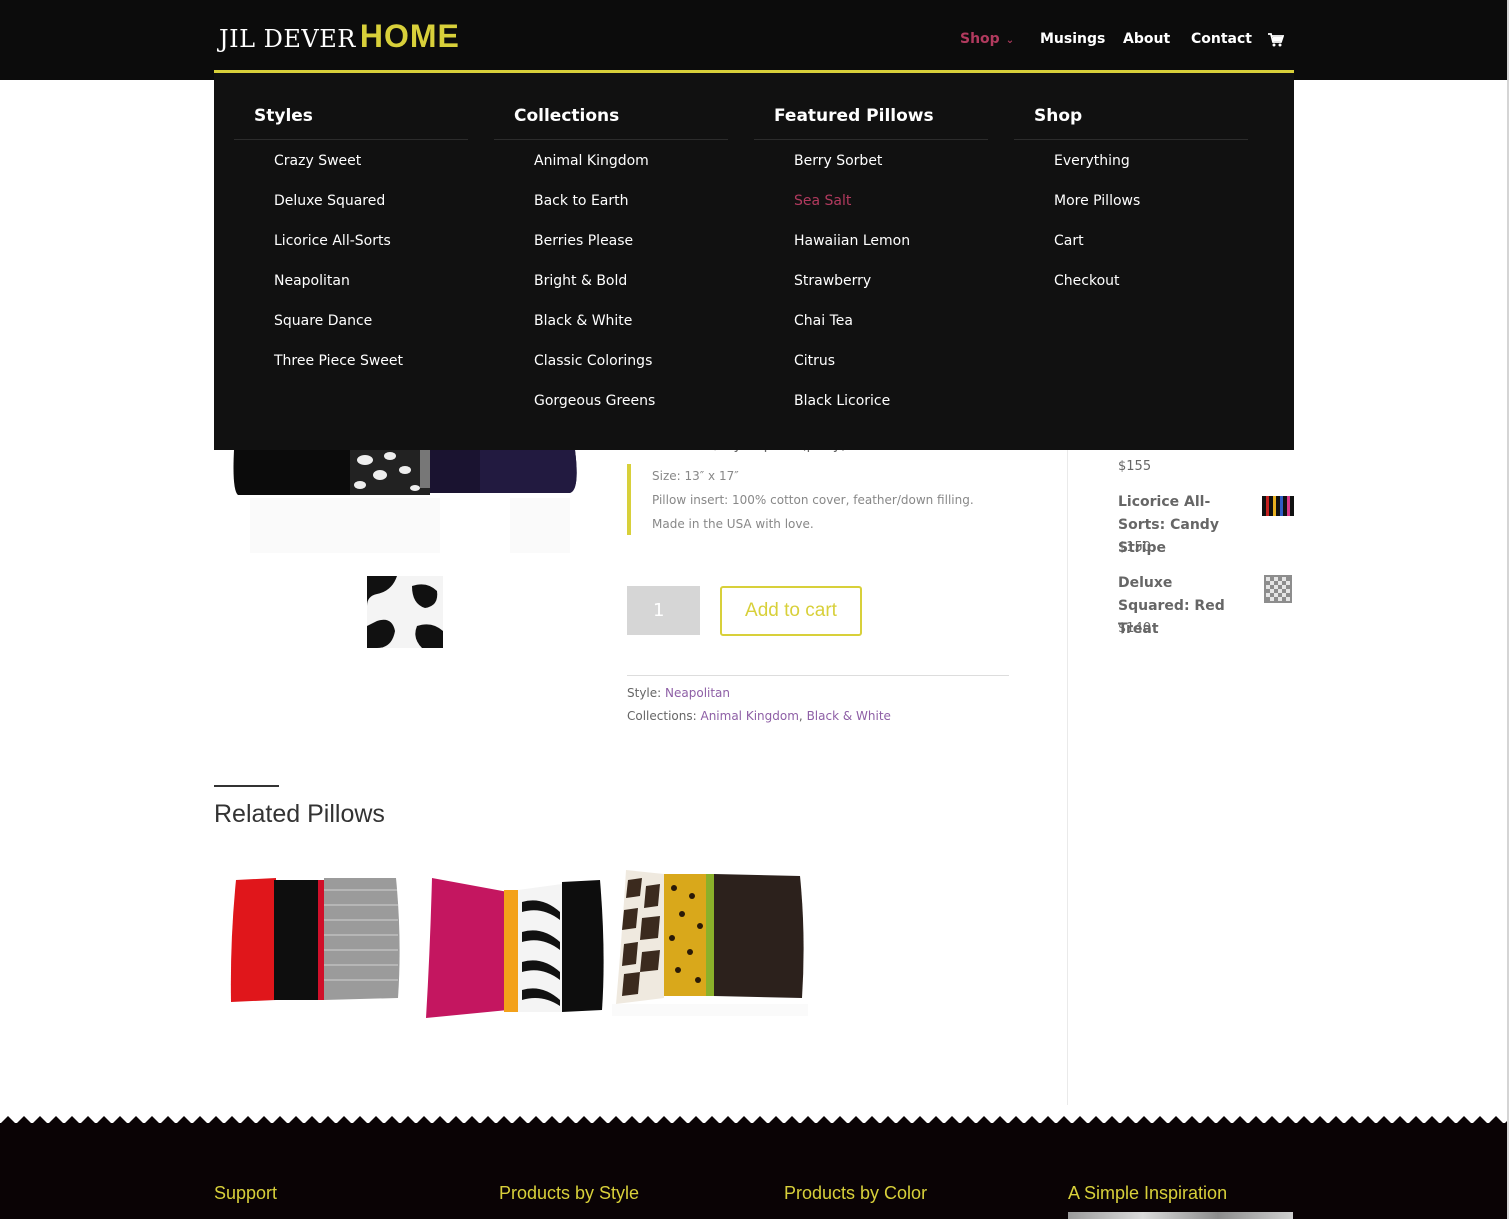 The height and width of the screenshot is (1219, 1509). Describe the element at coordinates (791, 611) in the screenshot. I see `add-to-cart-button: Add to cart` at that location.